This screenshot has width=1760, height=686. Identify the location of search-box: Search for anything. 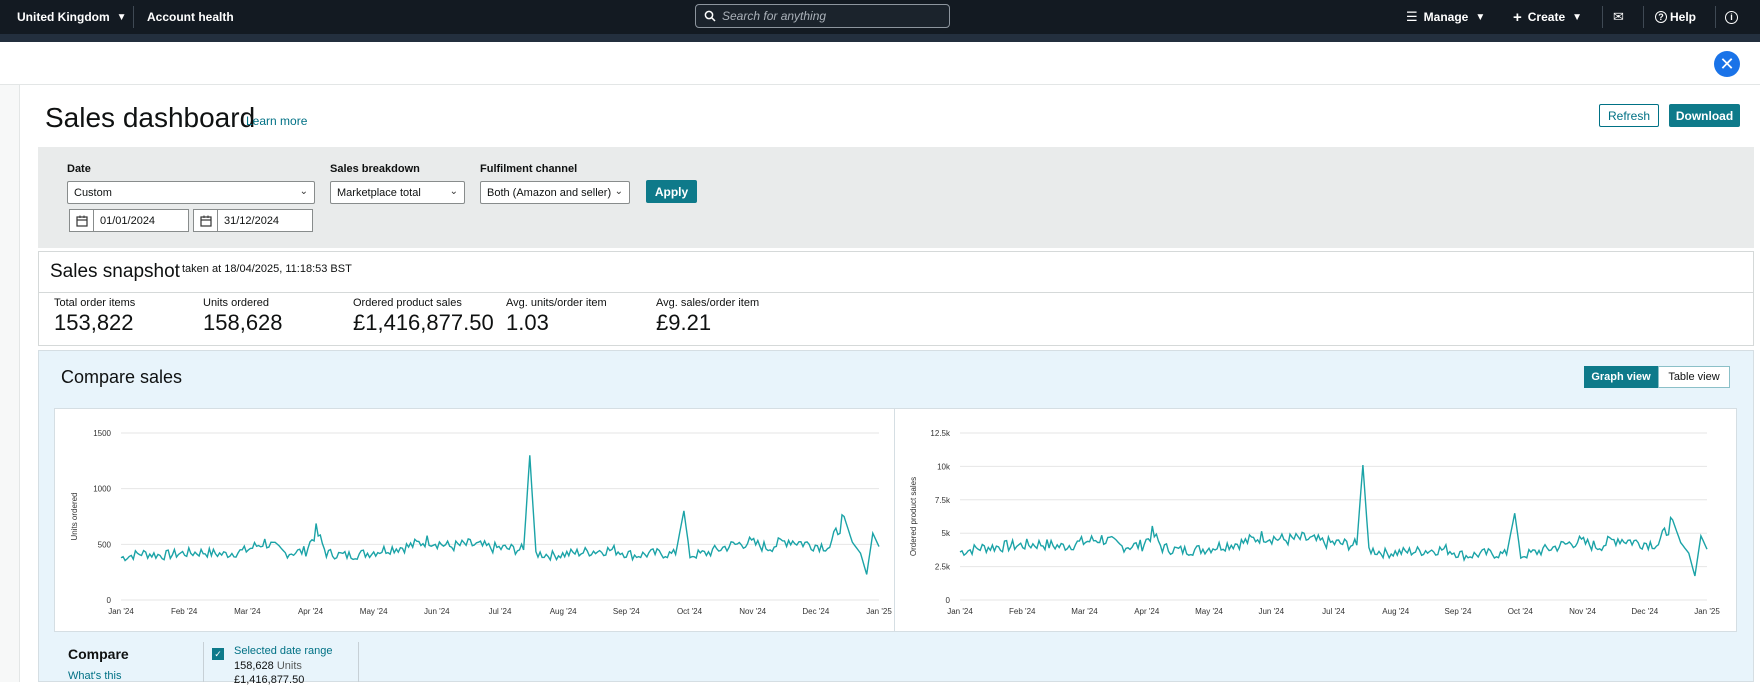
(822, 16).